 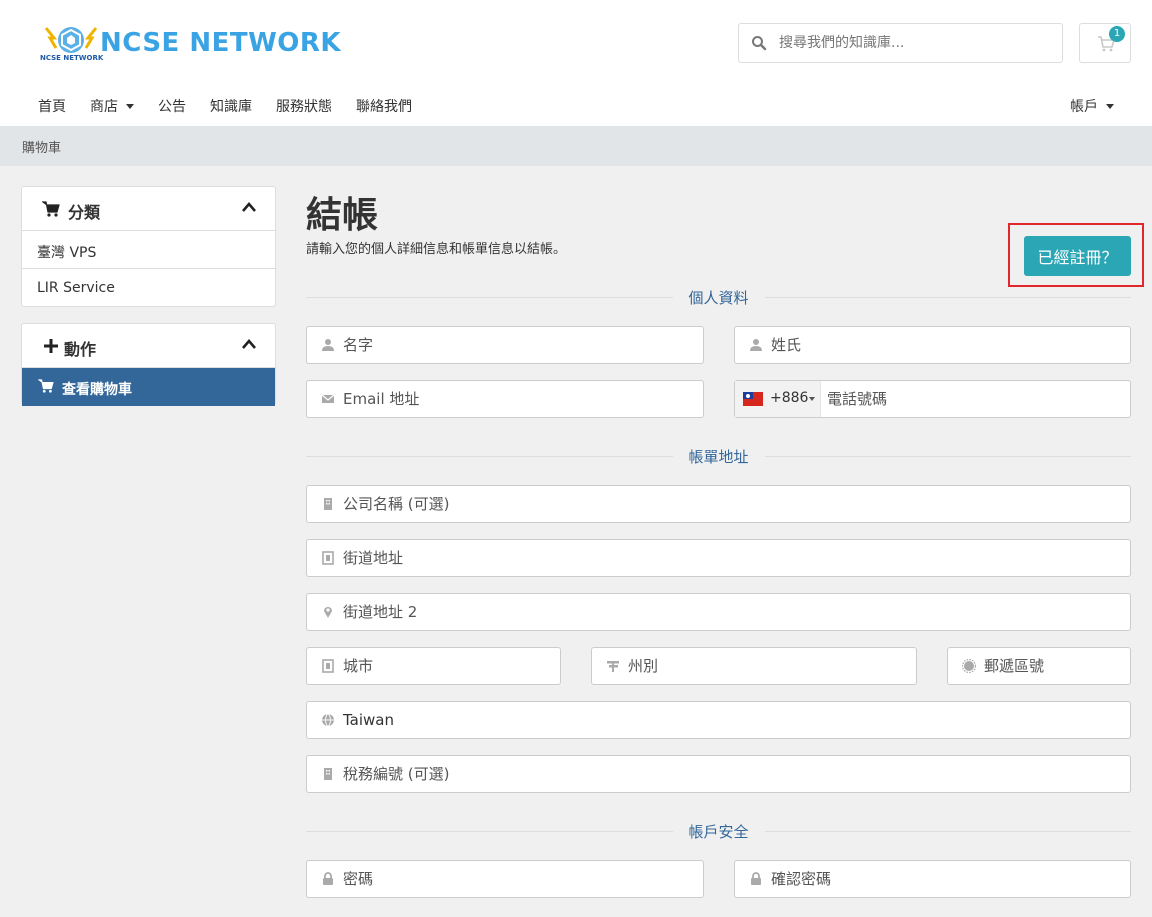 What do you see at coordinates (947, 879) in the screenshot?
I see `confirm-password-input` at bounding box center [947, 879].